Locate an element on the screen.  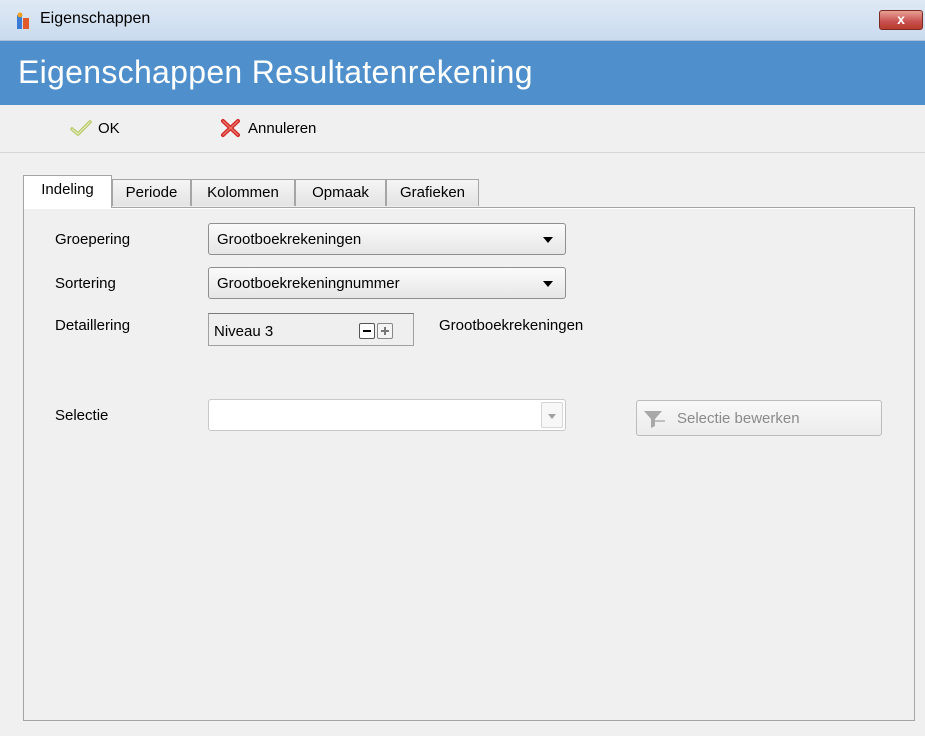
close-button: x is located at coordinates (901, 20).